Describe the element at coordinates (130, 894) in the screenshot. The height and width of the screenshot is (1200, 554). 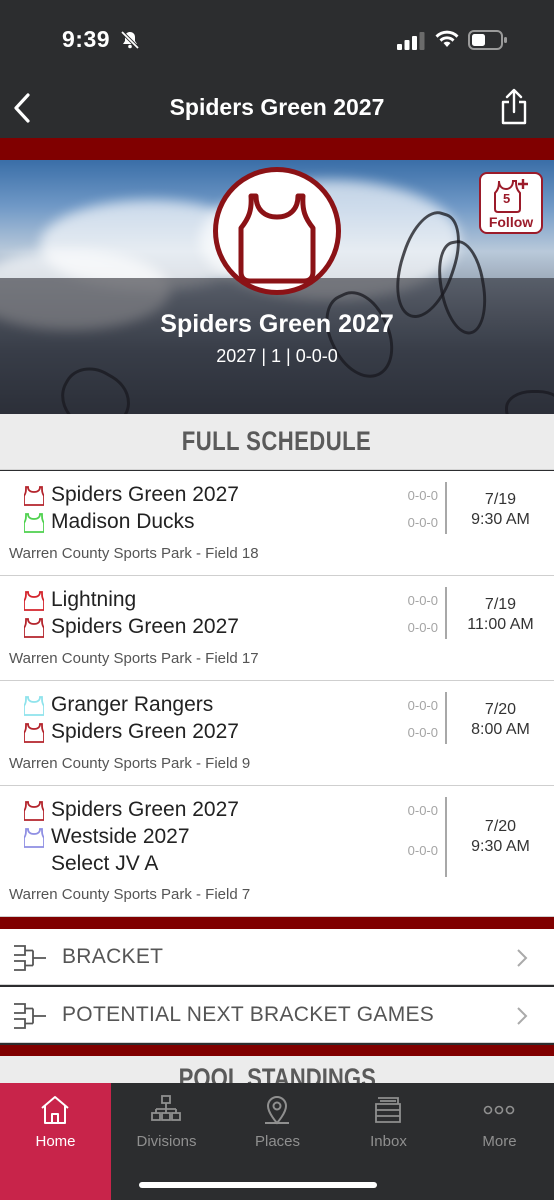
I see `game-venue: Warren County Sports Park - Field 7` at that location.